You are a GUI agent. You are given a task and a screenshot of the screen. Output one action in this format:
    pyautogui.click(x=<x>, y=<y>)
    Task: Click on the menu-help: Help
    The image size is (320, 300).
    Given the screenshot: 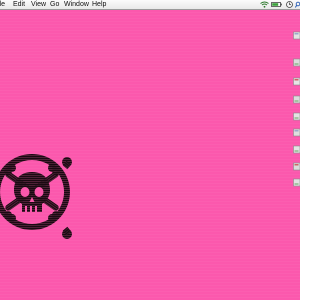 What is the action you would take?
    pyautogui.click(x=99, y=4)
    